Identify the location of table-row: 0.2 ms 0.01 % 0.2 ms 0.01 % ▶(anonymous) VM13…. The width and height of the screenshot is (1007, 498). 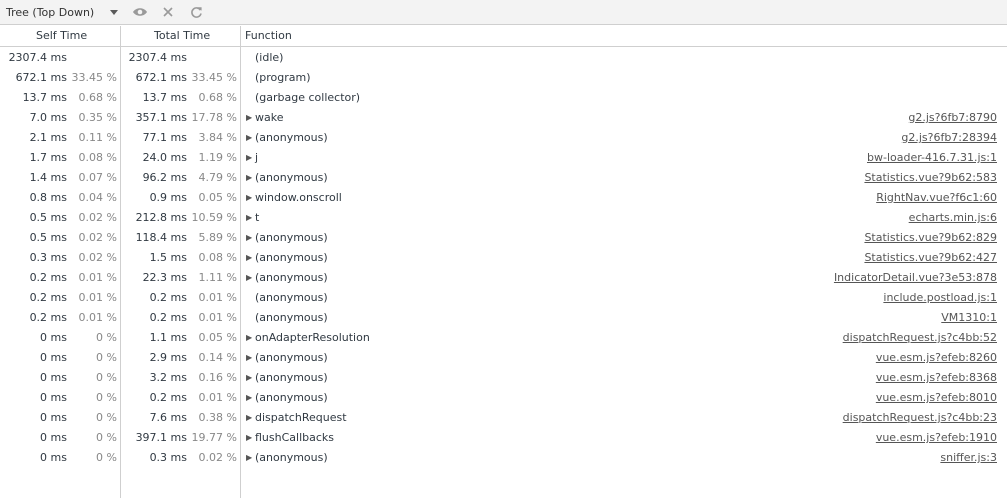
(503, 318).